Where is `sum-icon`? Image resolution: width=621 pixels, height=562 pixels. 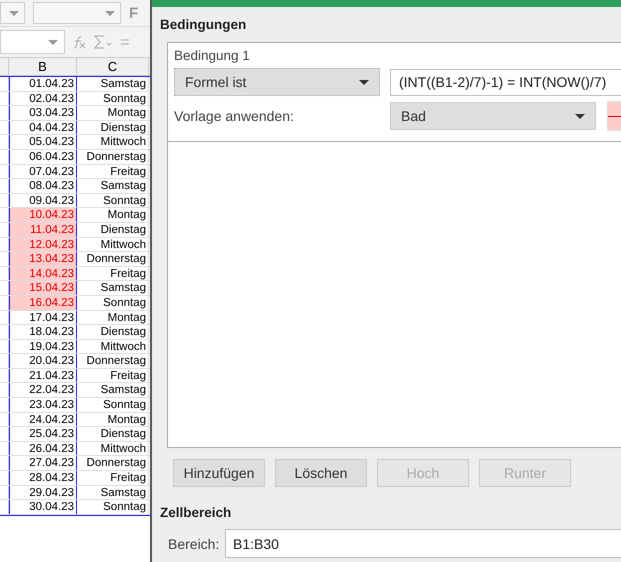
sum-icon is located at coordinates (103, 42).